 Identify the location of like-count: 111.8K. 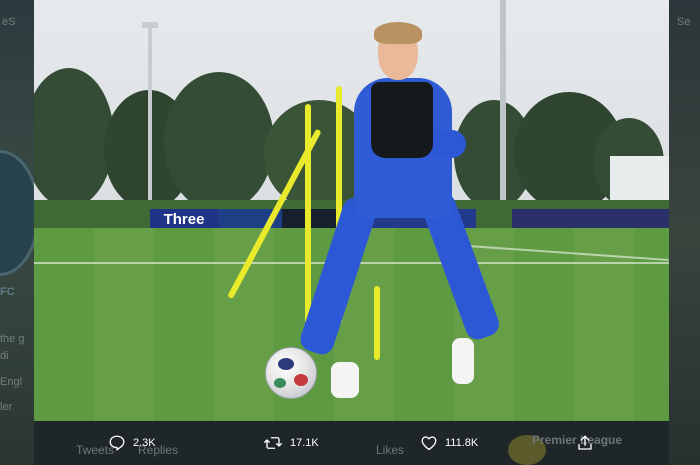
(462, 443).